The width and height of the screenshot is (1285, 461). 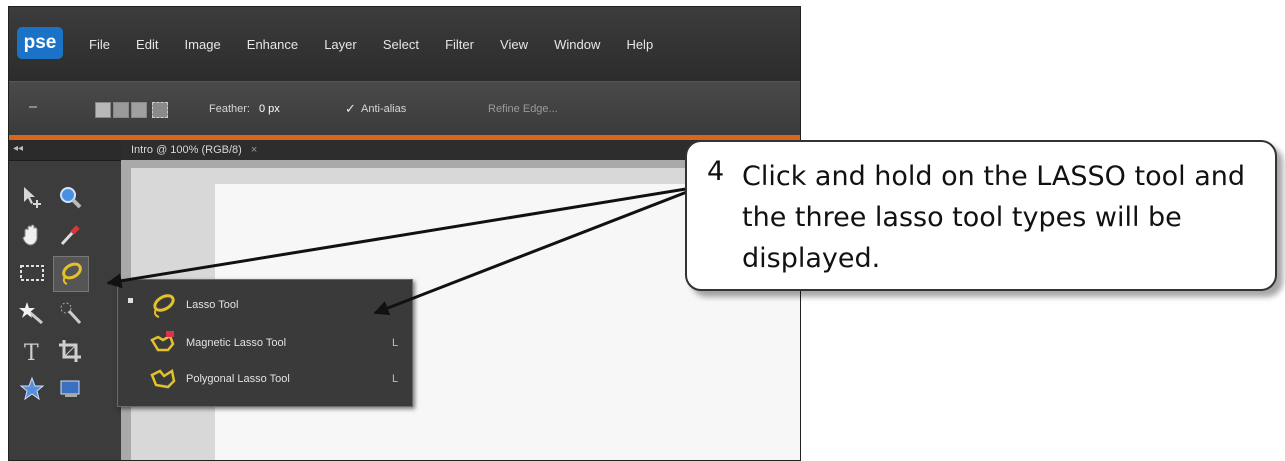 I want to click on feather-input: 0 px, so click(x=269, y=109).